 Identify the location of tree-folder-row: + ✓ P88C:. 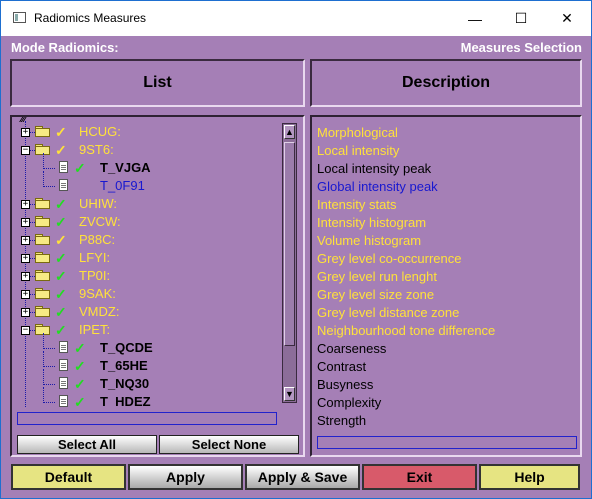
(147, 240).